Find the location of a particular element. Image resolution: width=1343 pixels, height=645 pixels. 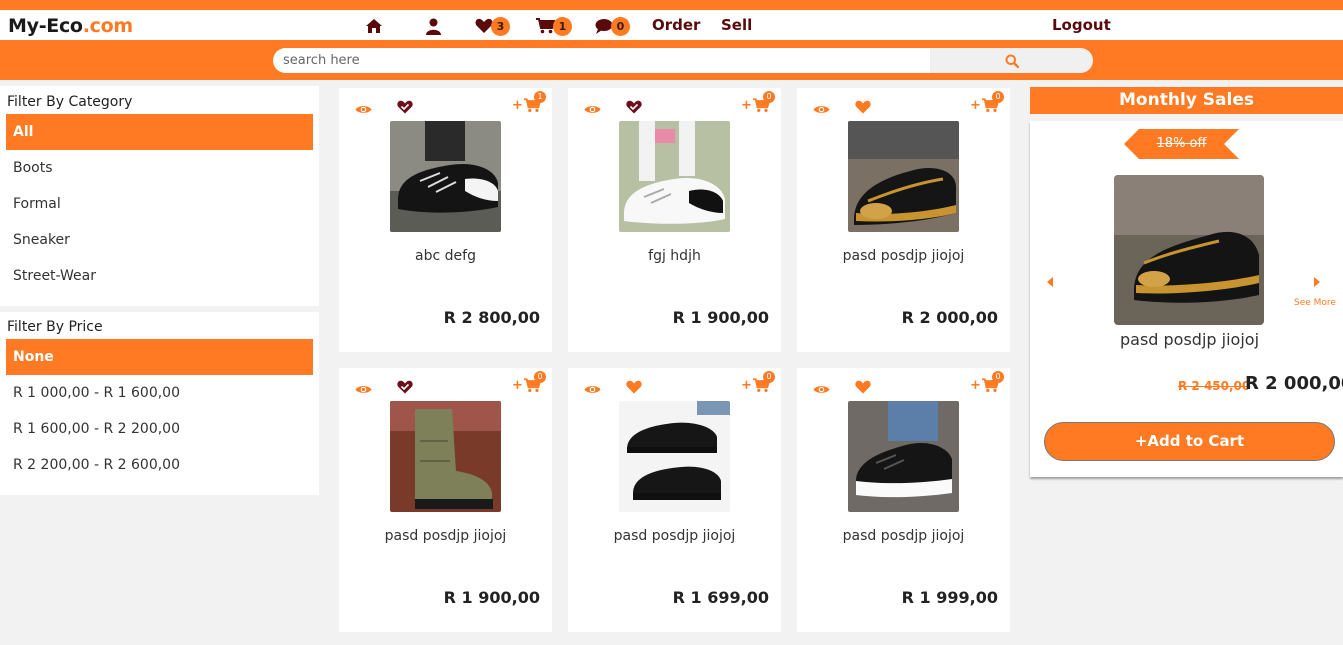

search-bar is located at coordinates (671, 60).